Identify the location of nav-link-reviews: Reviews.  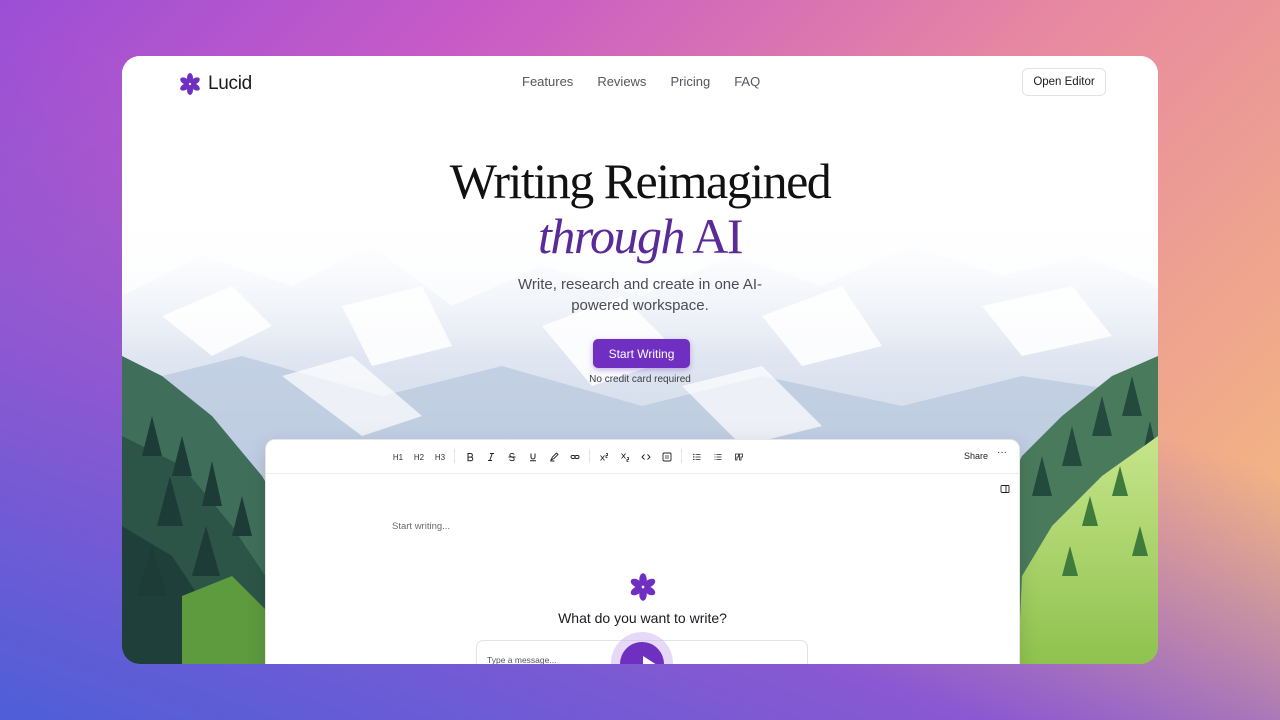
(621, 81).